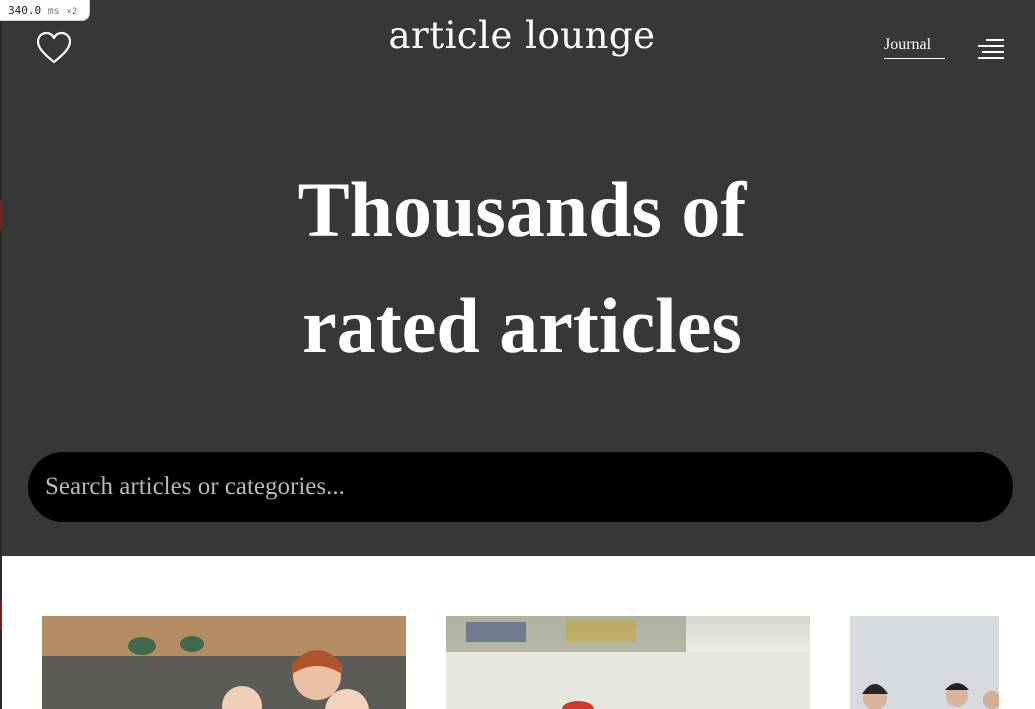 This screenshot has height=709, width=1035. I want to click on family-photo, so click(224, 662).